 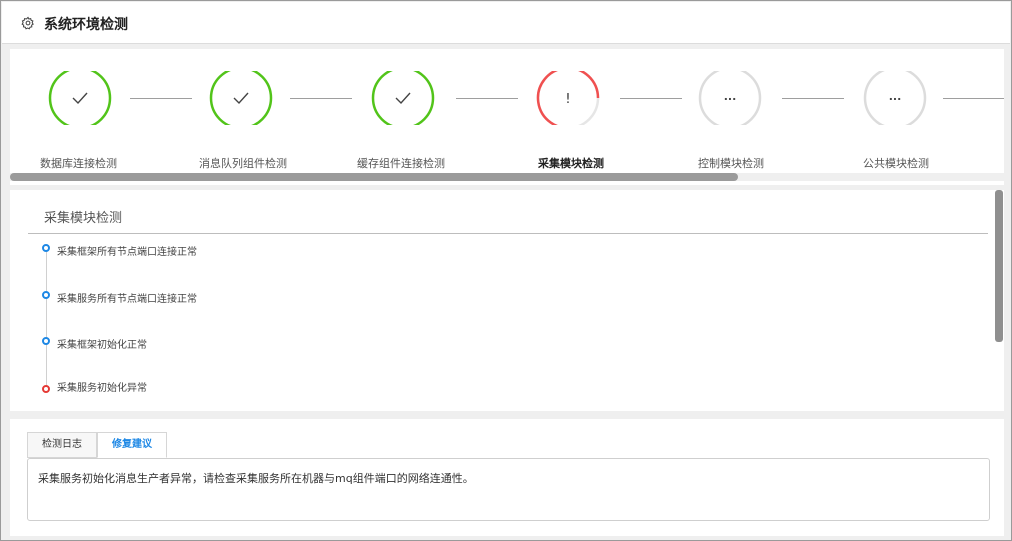 I want to click on step-status-symbol: !, so click(x=567, y=99).